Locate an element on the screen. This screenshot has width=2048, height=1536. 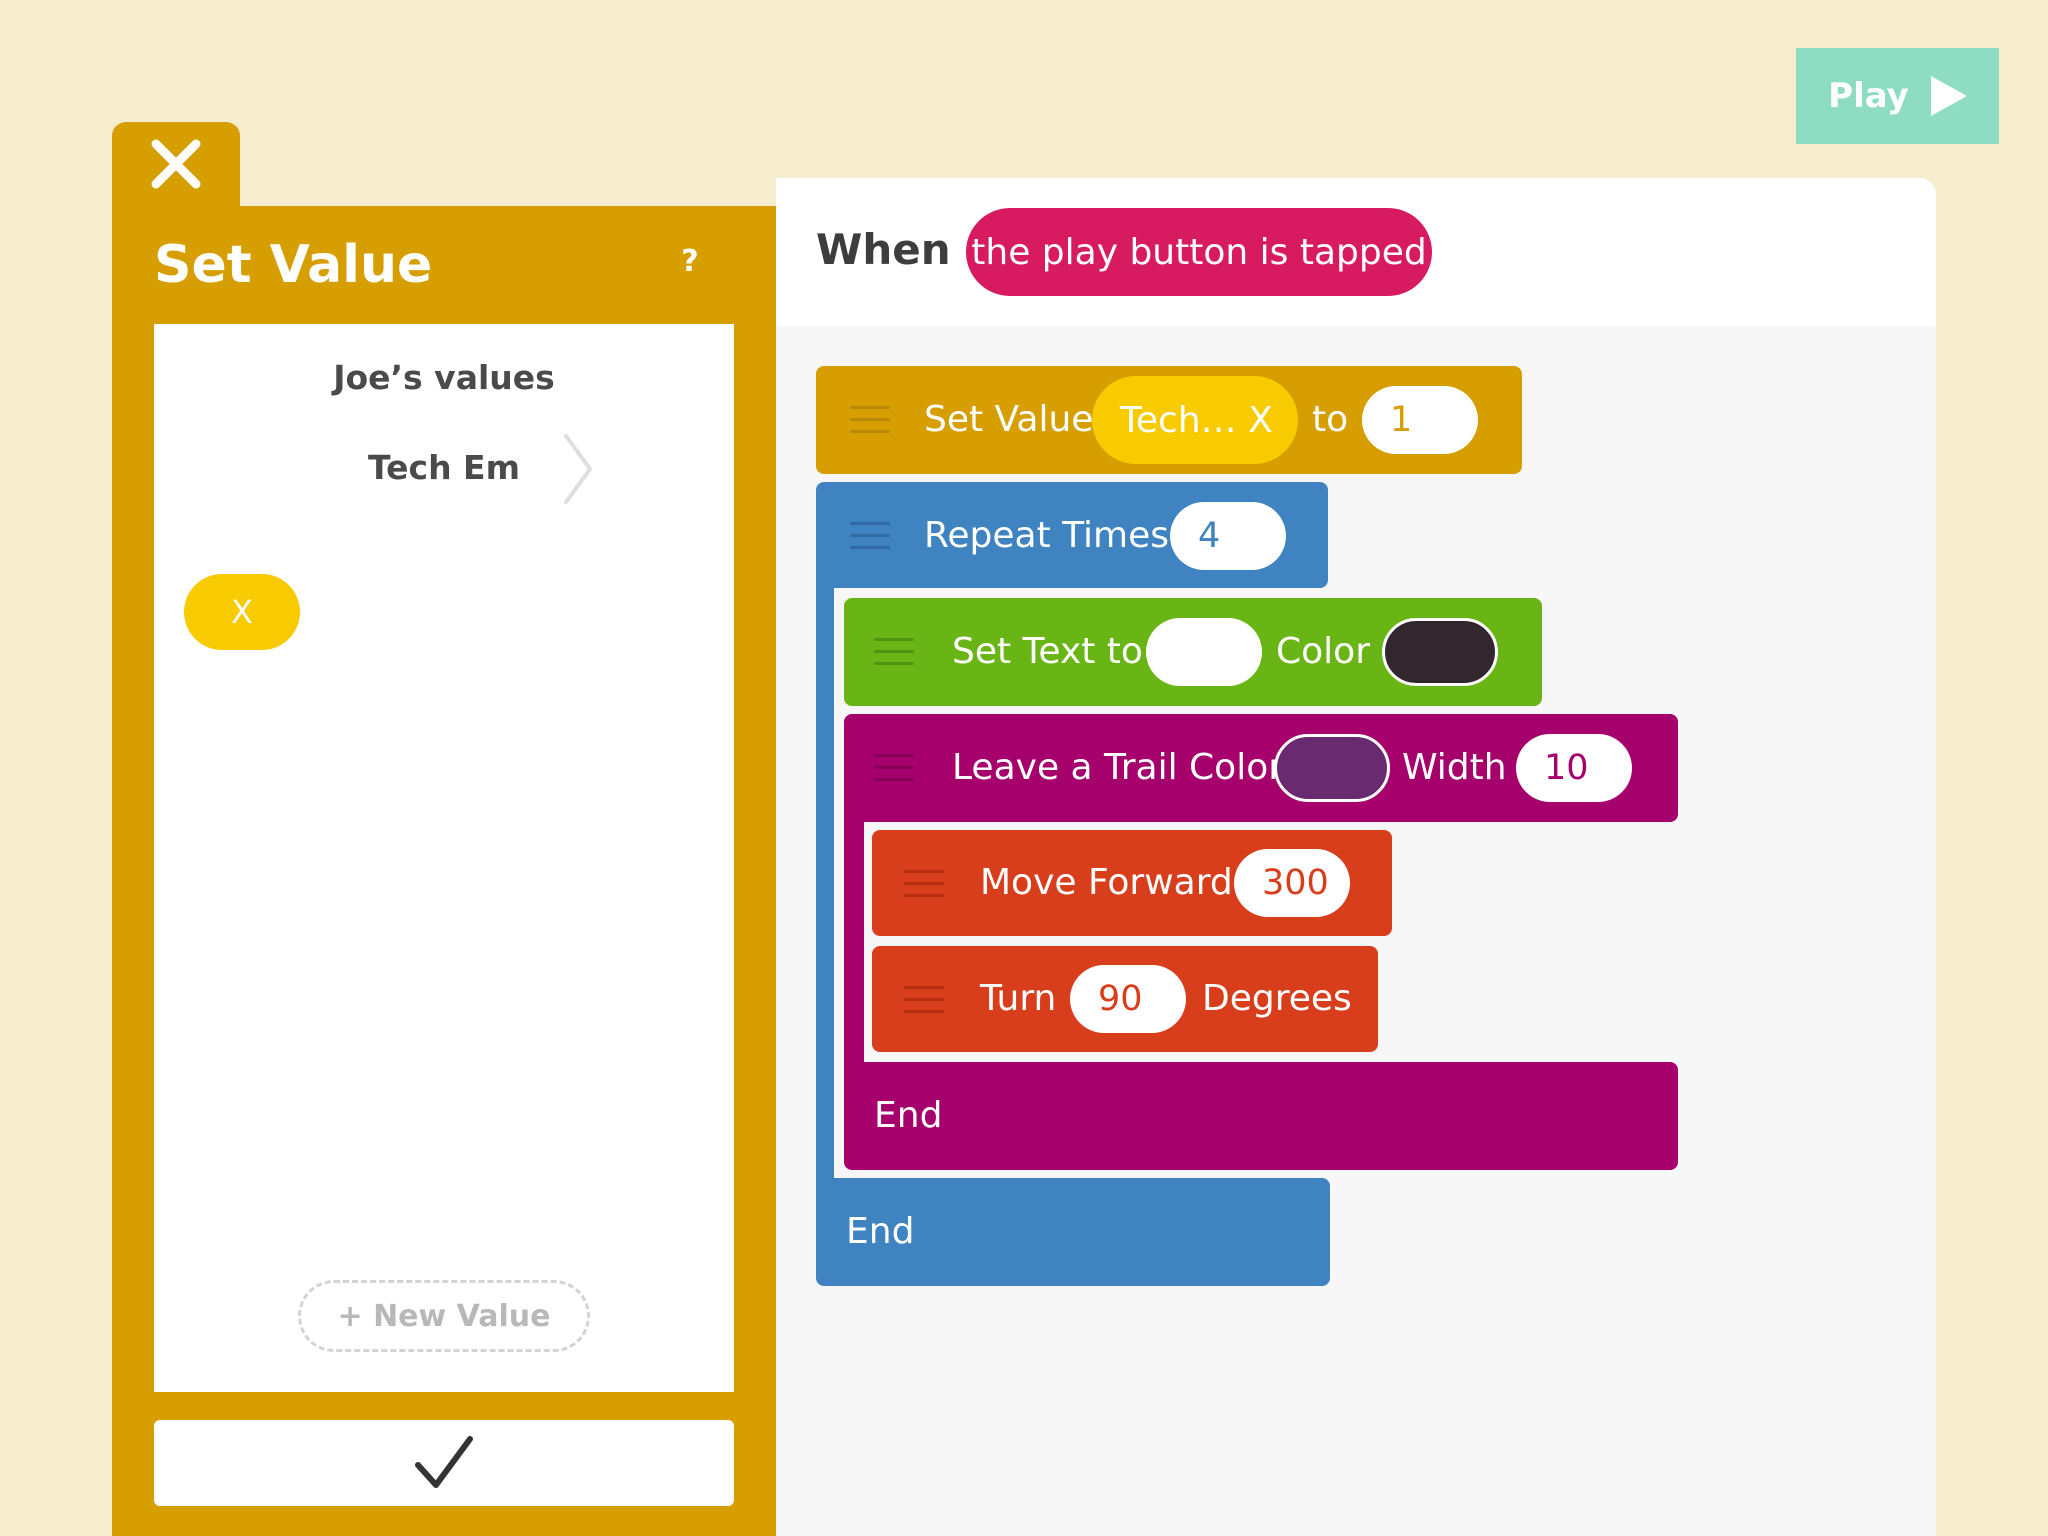
repeat-end-block: End is located at coordinates (1073, 1232).